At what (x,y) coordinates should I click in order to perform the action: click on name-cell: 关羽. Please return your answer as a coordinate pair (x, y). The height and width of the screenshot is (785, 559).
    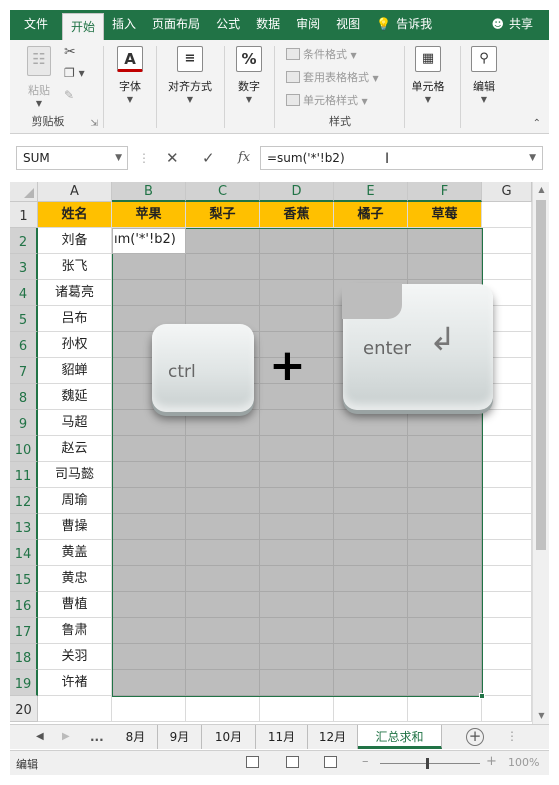
    Looking at the image, I should click on (75, 657).